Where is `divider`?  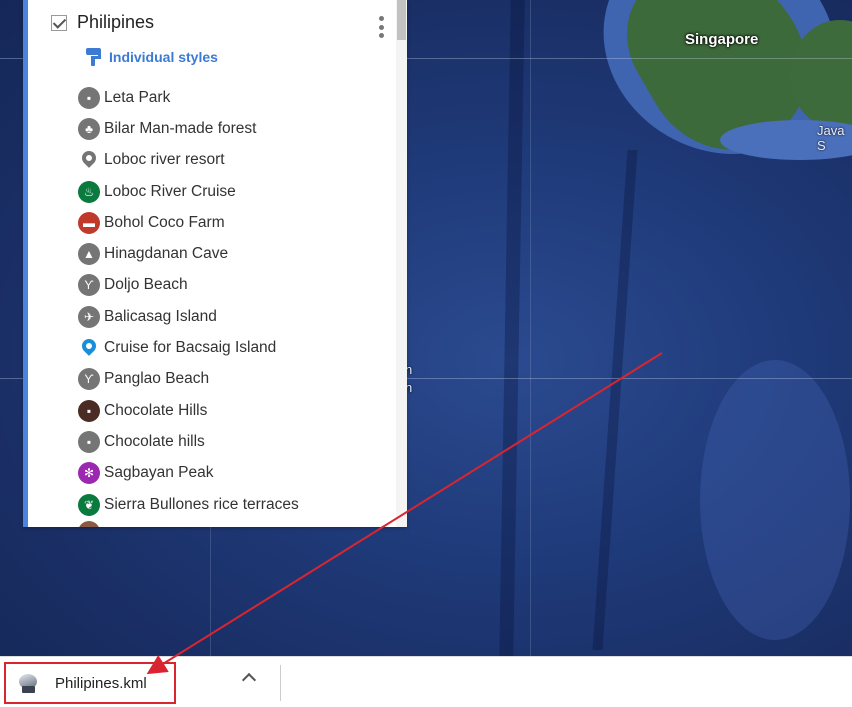
divider is located at coordinates (280, 683).